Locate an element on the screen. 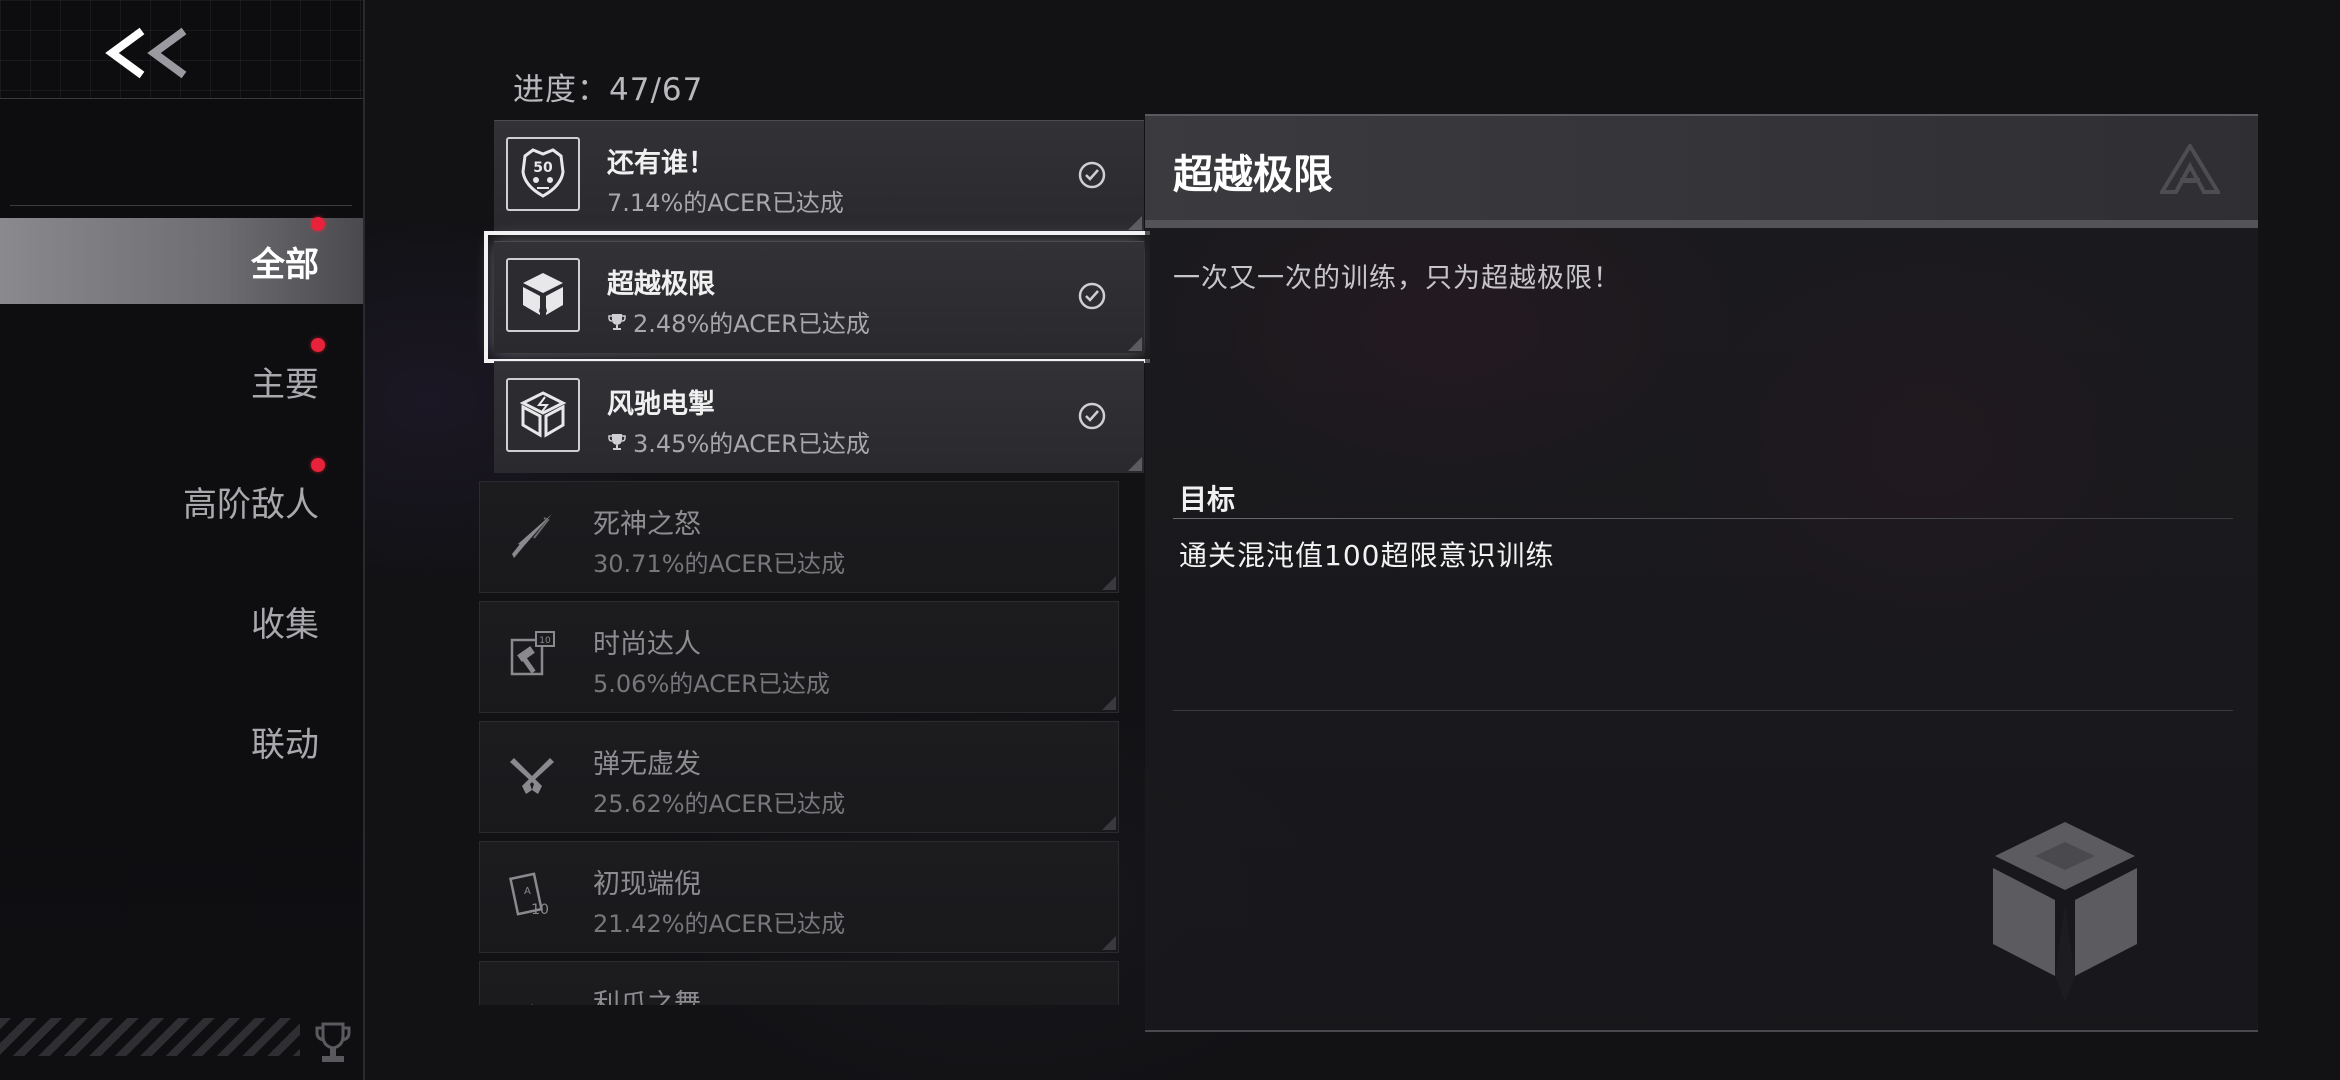 The height and width of the screenshot is (1080, 2340). target-divider is located at coordinates (1703, 518).